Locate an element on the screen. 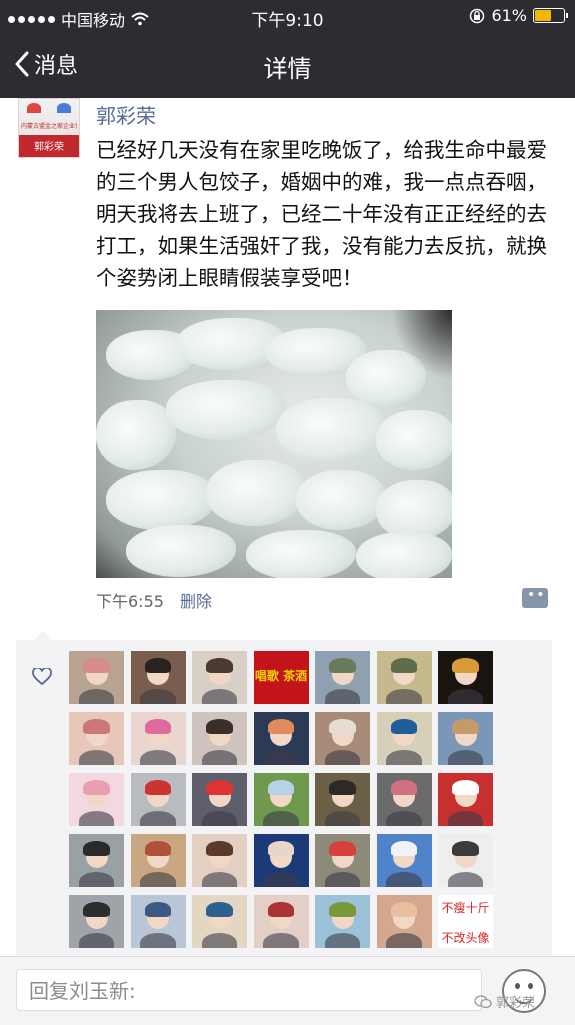 This screenshot has width=575, height=1025. avatar-caption: 不瘦十斤 is located at coordinates (465, 908).